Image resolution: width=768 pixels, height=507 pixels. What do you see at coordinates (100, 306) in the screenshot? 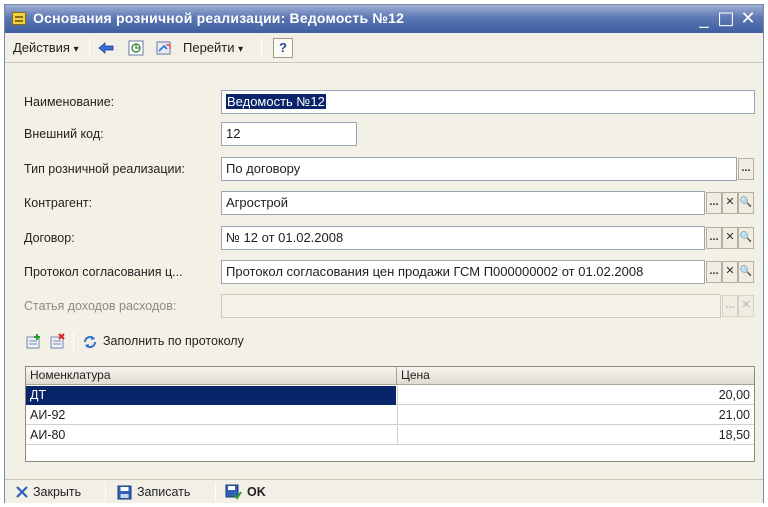
I see `income-item-label: Статья доходов расходов:` at bounding box center [100, 306].